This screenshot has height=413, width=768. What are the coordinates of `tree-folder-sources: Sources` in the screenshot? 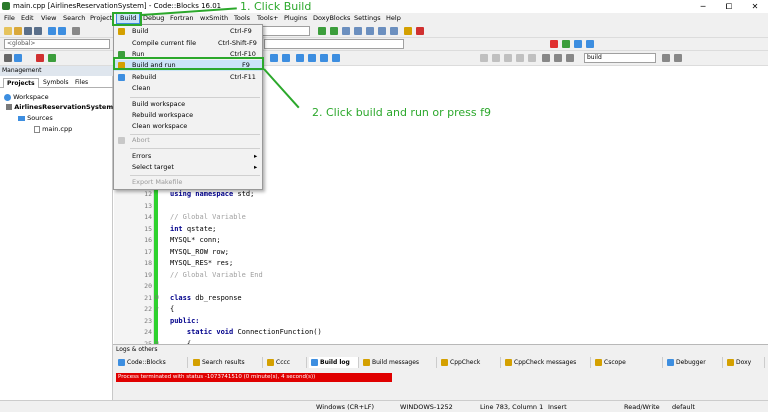 It's located at (35, 118).